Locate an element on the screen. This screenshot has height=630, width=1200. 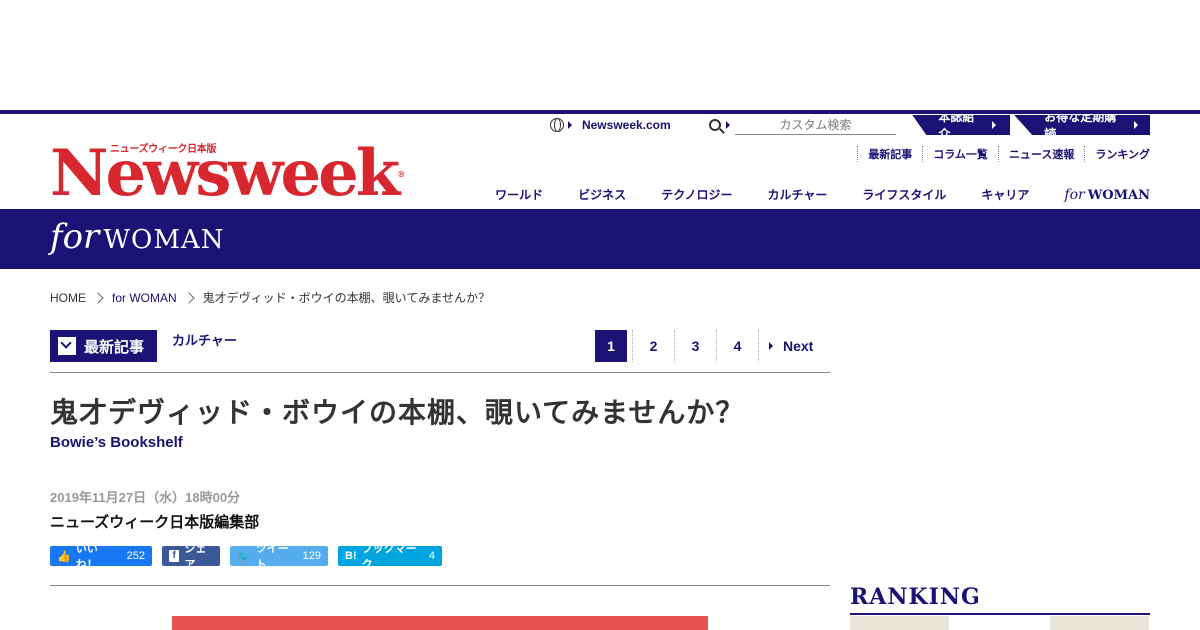
bookmark-count: 4 is located at coordinates (431, 556).